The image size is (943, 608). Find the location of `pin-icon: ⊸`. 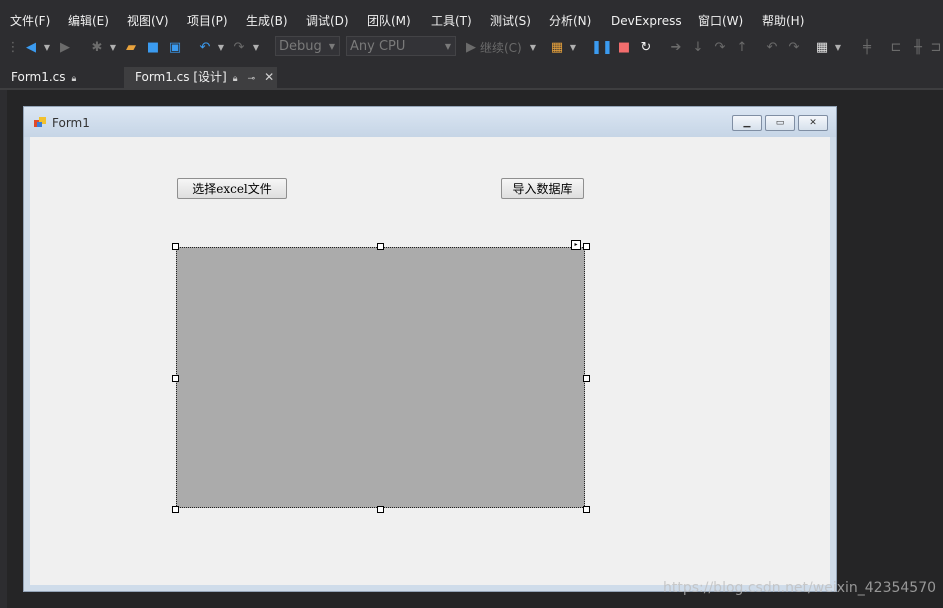

pin-icon: ⊸ is located at coordinates (252, 79).